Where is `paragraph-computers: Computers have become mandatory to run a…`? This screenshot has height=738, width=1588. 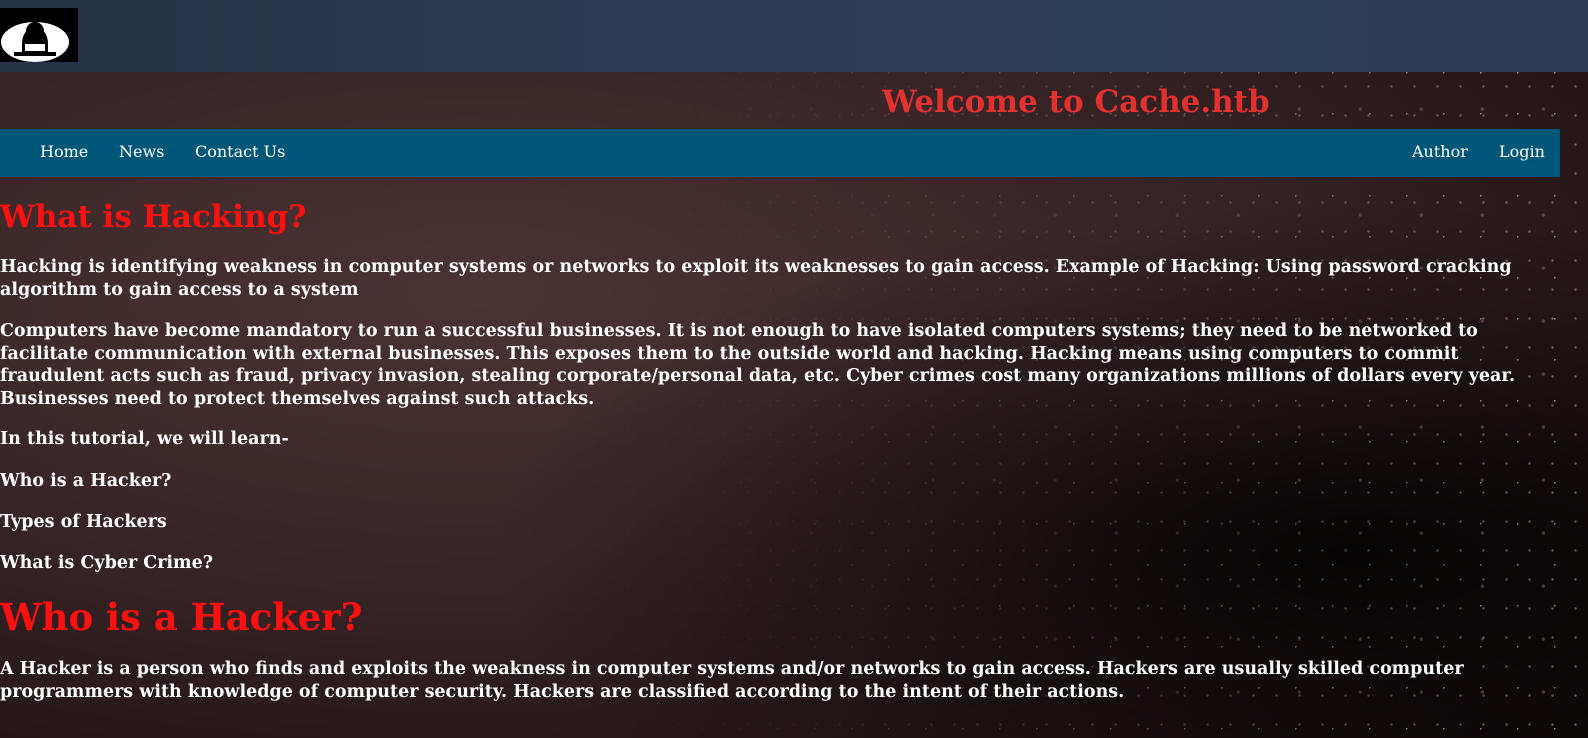 paragraph-computers: Computers have become mandatory to run a… is located at coordinates (758, 365).